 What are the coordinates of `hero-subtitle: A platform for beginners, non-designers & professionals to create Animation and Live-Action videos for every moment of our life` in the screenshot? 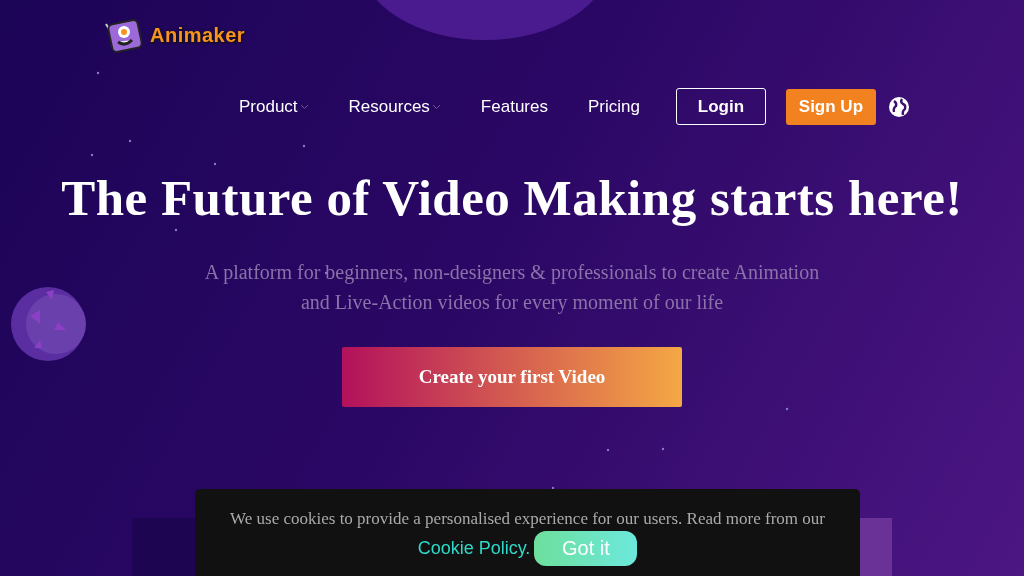 It's located at (512, 288).